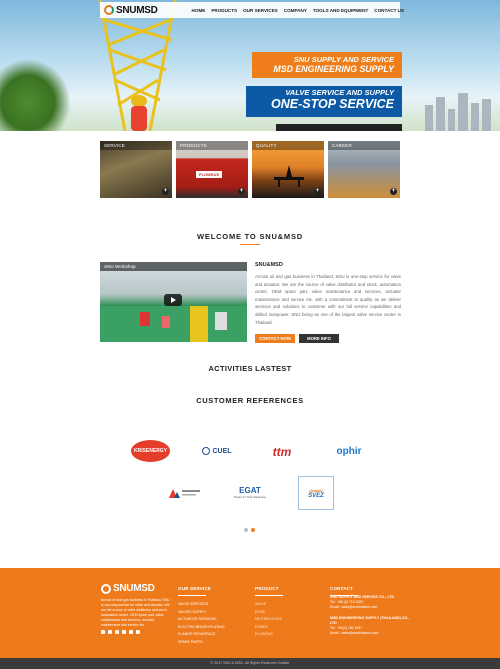 The image size is (500, 669). I want to click on logo-egat: EGAT Power for Thai Happiness, so click(250, 492).